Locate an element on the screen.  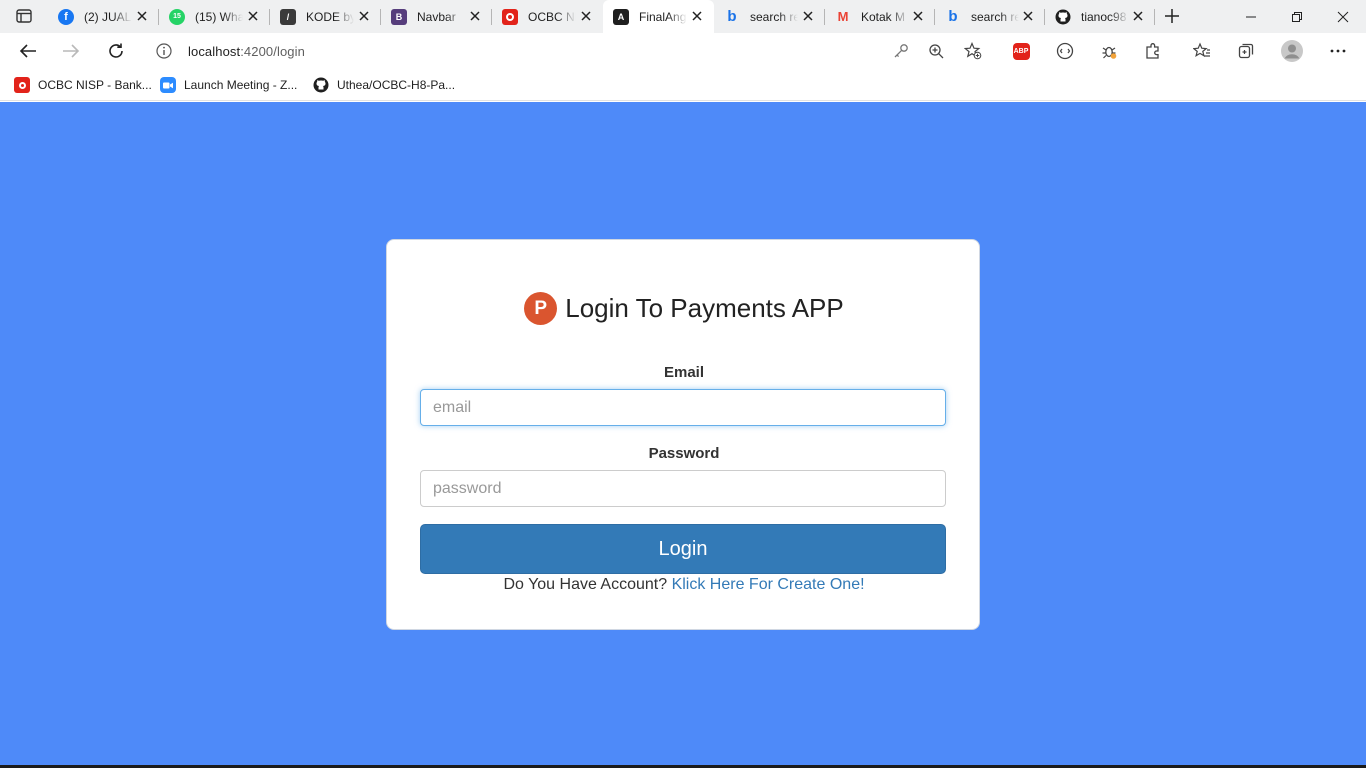
favorites-icon is located at coordinates (1202, 51).